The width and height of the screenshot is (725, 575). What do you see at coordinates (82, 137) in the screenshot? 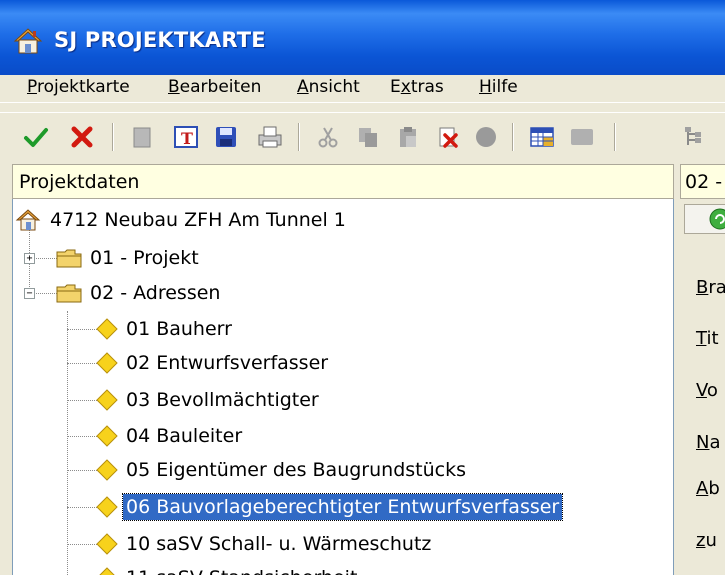
I see `cross-icon` at bounding box center [82, 137].